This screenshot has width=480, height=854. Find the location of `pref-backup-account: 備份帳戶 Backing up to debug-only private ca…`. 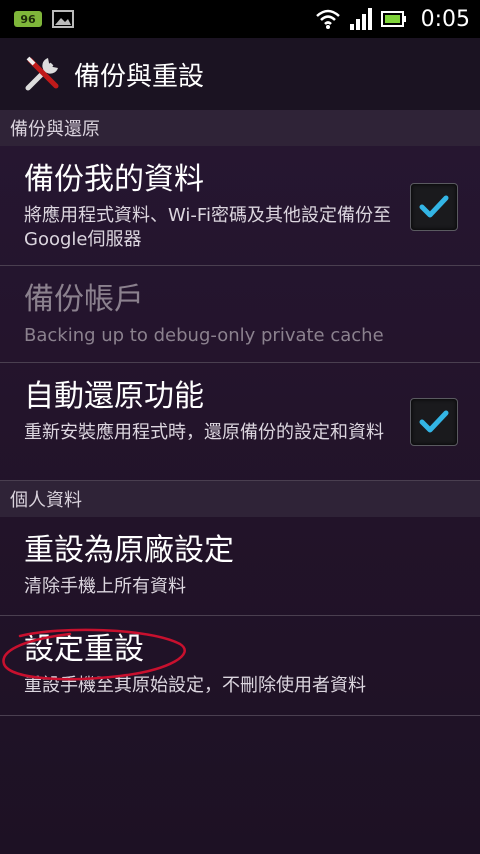

pref-backup-account: 備份帳戶 Backing up to debug-only private ca… is located at coordinates (240, 314).